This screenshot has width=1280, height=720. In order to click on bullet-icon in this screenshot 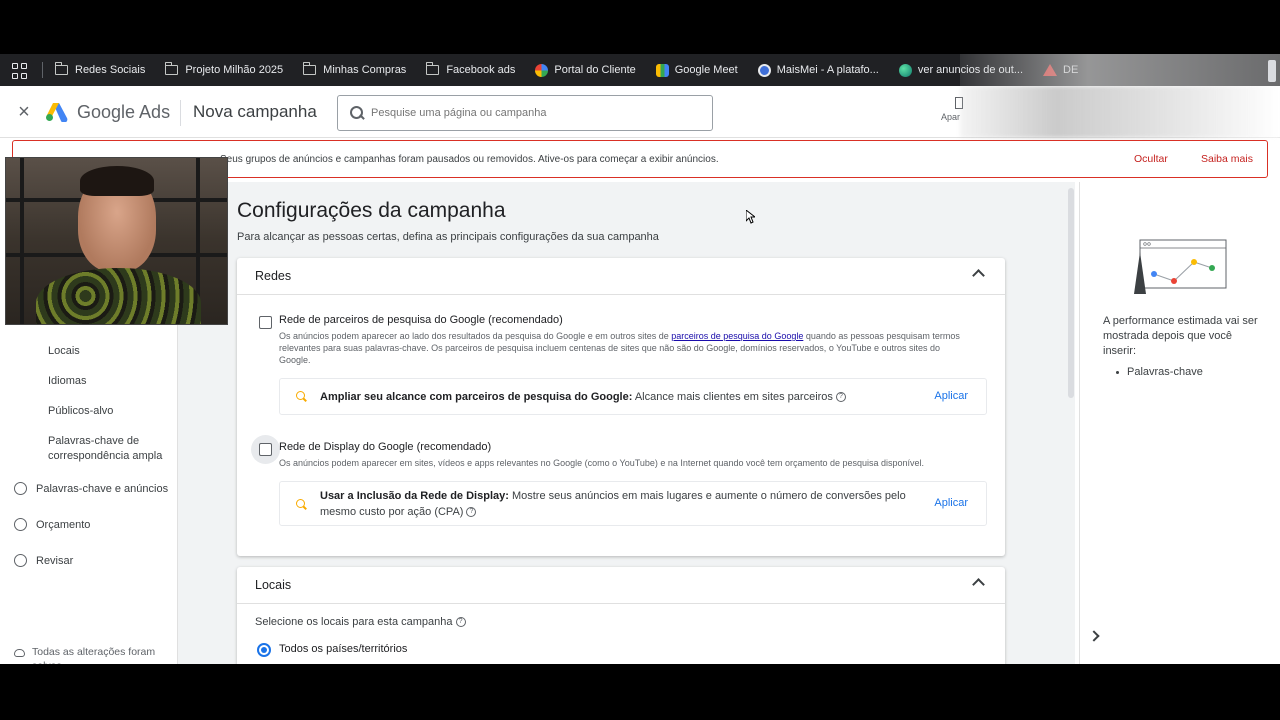, I will do `click(1117, 372)`.